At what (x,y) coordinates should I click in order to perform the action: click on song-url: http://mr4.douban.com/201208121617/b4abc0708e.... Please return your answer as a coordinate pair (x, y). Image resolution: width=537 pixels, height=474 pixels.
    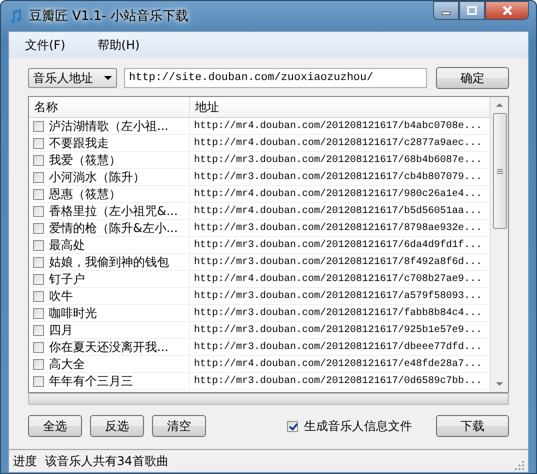
    Looking at the image, I should click on (338, 126).